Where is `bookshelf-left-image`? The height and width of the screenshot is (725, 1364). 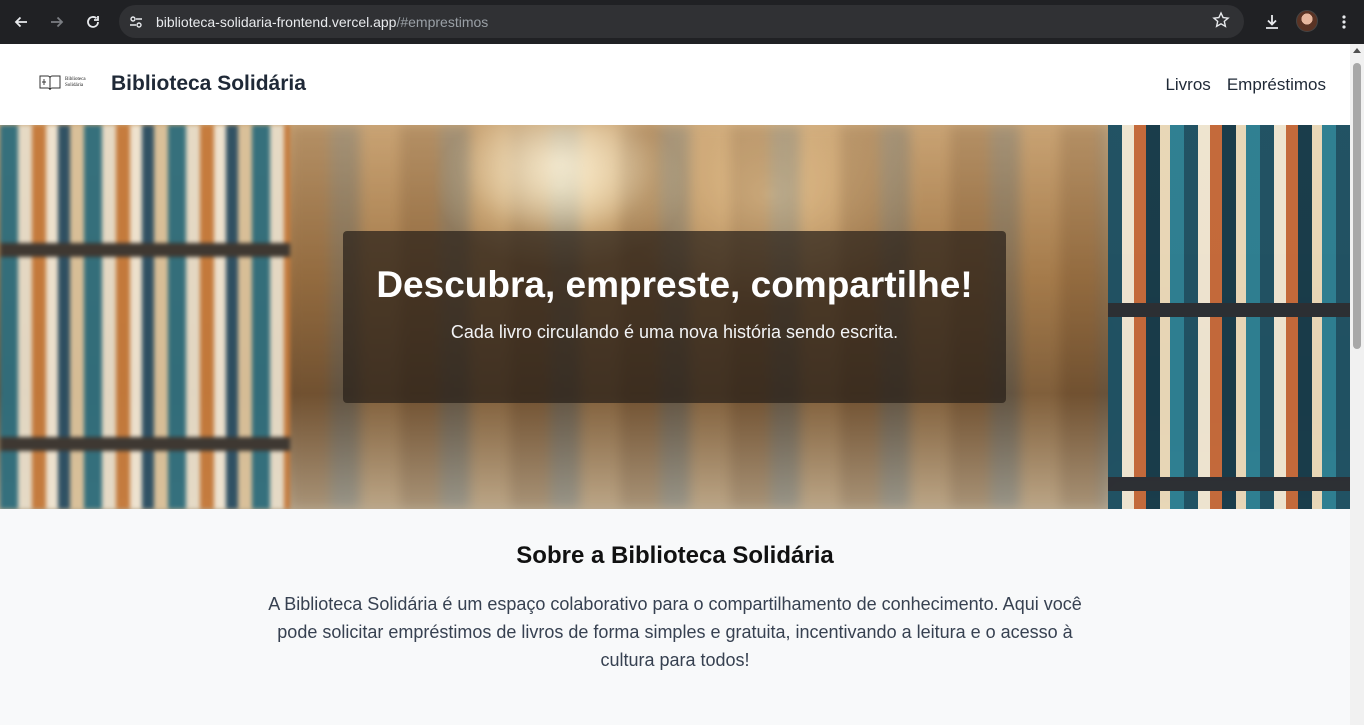
bookshelf-left-image is located at coordinates (145, 317).